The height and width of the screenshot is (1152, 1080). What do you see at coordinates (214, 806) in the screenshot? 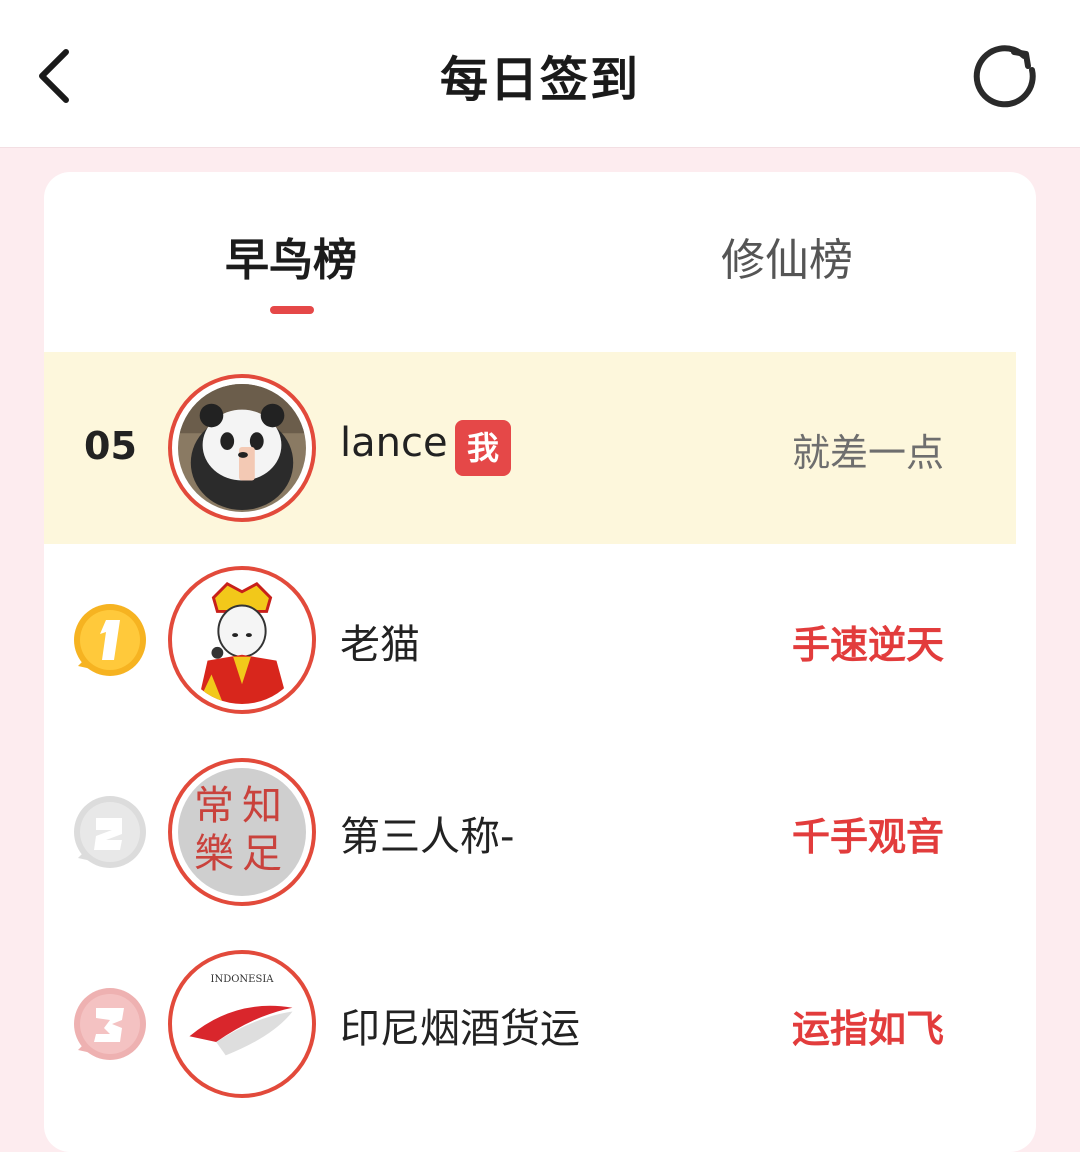
I see `avatar-text: 常` at bounding box center [214, 806].